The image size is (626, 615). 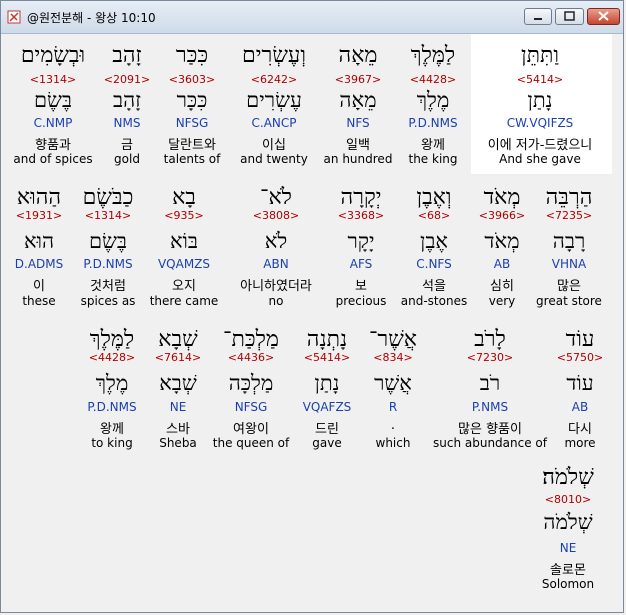 What do you see at coordinates (108, 286) in the screenshot?
I see `korean-gloss: 것처럼` at bounding box center [108, 286].